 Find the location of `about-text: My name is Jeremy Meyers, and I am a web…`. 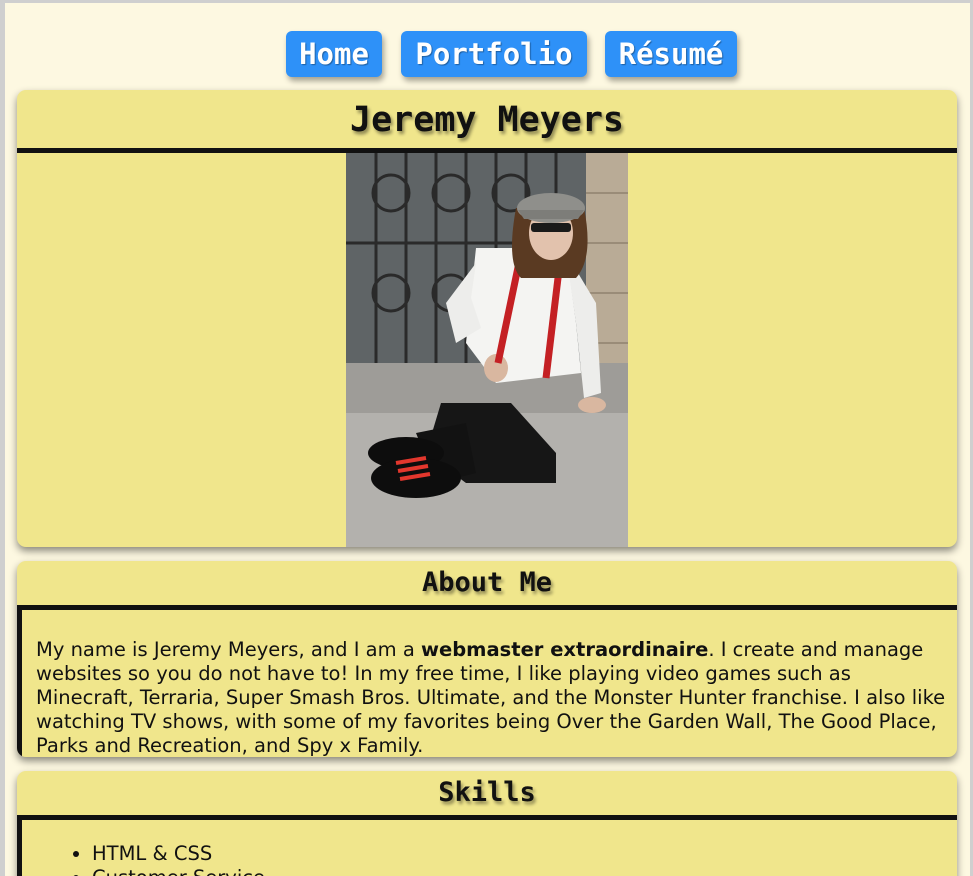

about-text: My name is Jeremy Meyers, and I am a web… is located at coordinates (491, 697).